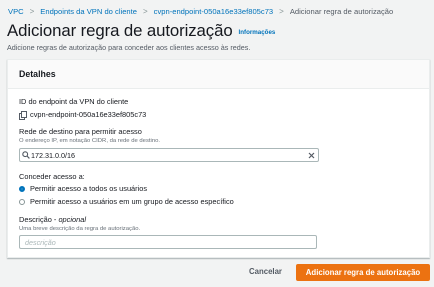 This screenshot has height=287, width=434. I want to click on endpoint-id-row: cvpn-endpoint-050a16e33ef805c73, so click(83, 115).